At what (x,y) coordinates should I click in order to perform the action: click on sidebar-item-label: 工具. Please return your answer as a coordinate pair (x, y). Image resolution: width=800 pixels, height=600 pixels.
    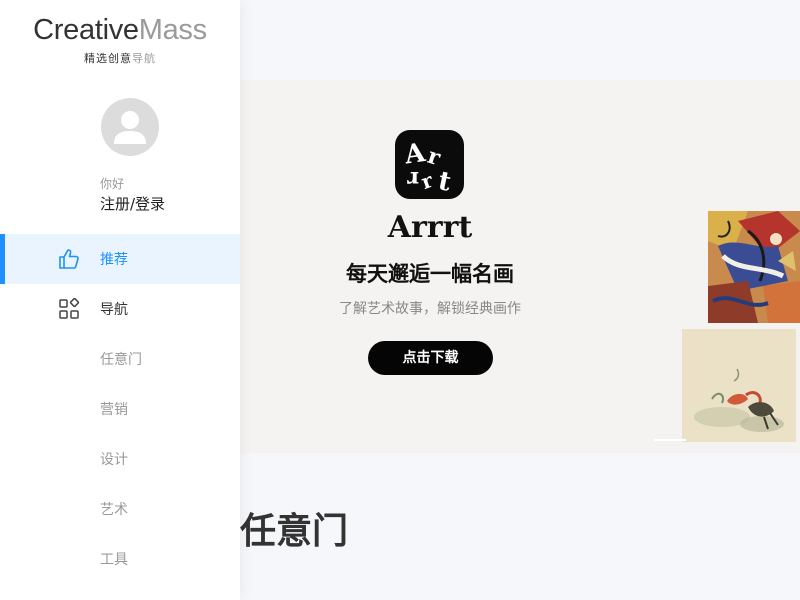
    Looking at the image, I should click on (114, 560).